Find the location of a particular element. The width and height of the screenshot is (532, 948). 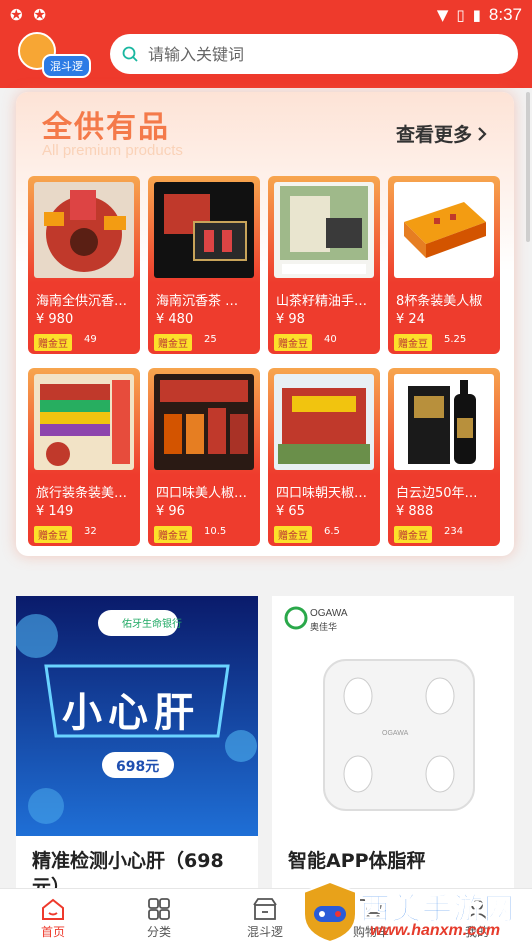

bean-count: 32 is located at coordinates (90, 531).